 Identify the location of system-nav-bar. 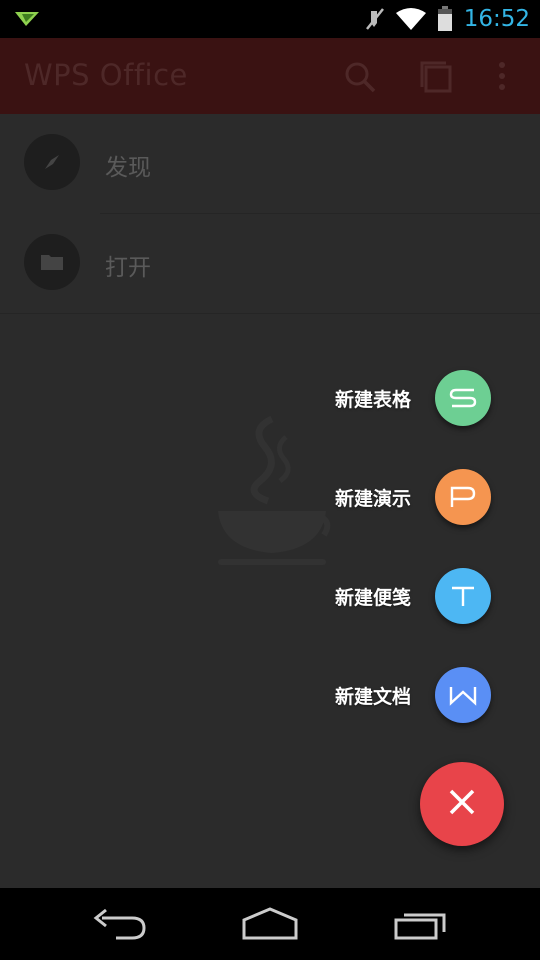
(270, 924).